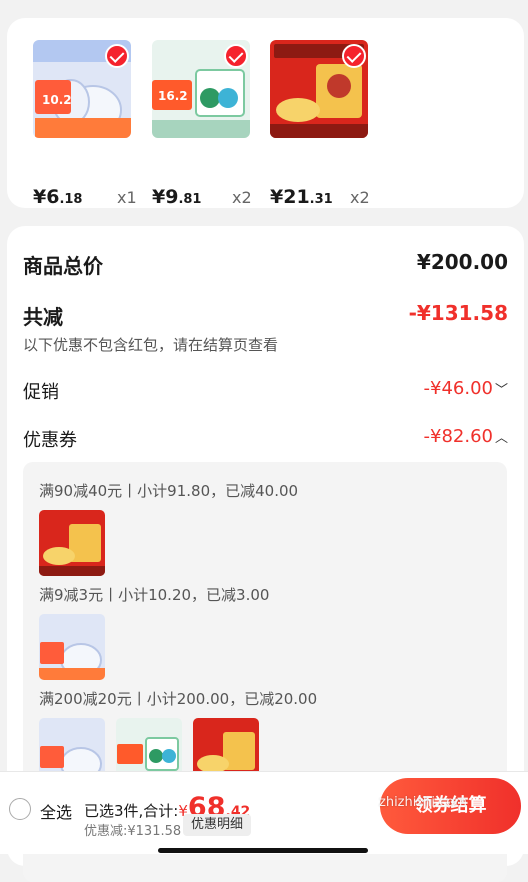  What do you see at coordinates (301, 197) in the screenshot?
I see `item-price: ¥21.31` at bounding box center [301, 197].